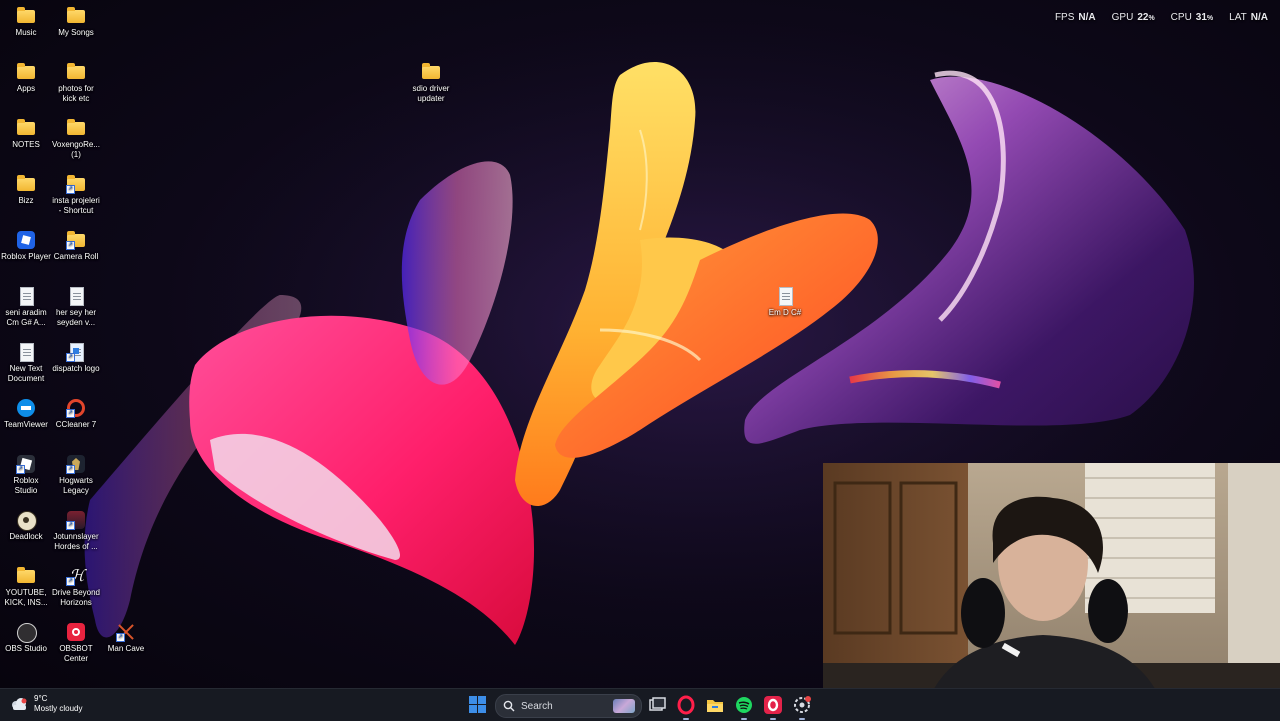 The height and width of the screenshot is (721, 1280). Describe the element at coordinates (76, 88) in the screenshot. I see `icon-label-line1: photos for` at that location.